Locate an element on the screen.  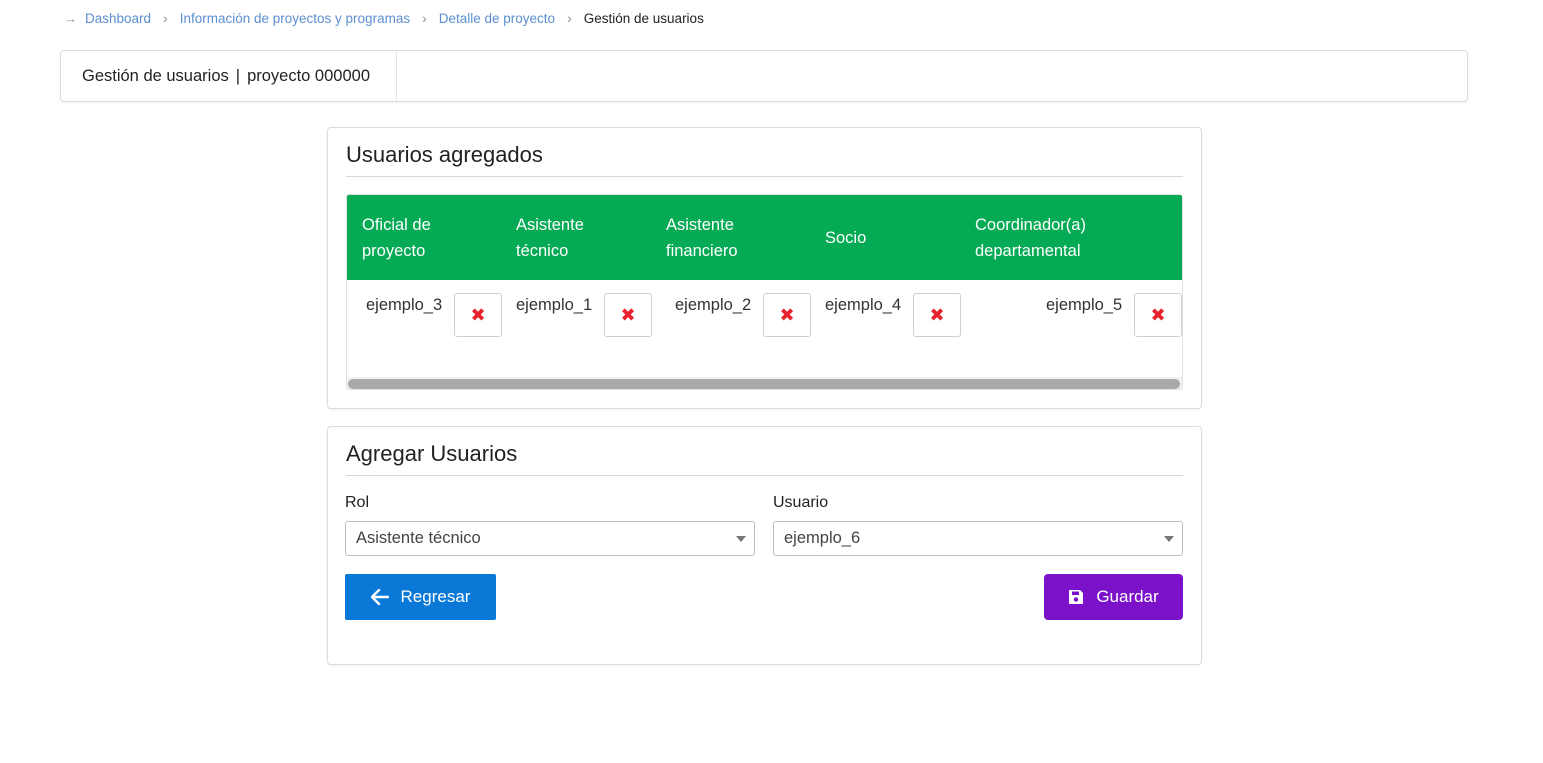
page-title-section: Gestión de usuarios is located at coordinates (155, 75).